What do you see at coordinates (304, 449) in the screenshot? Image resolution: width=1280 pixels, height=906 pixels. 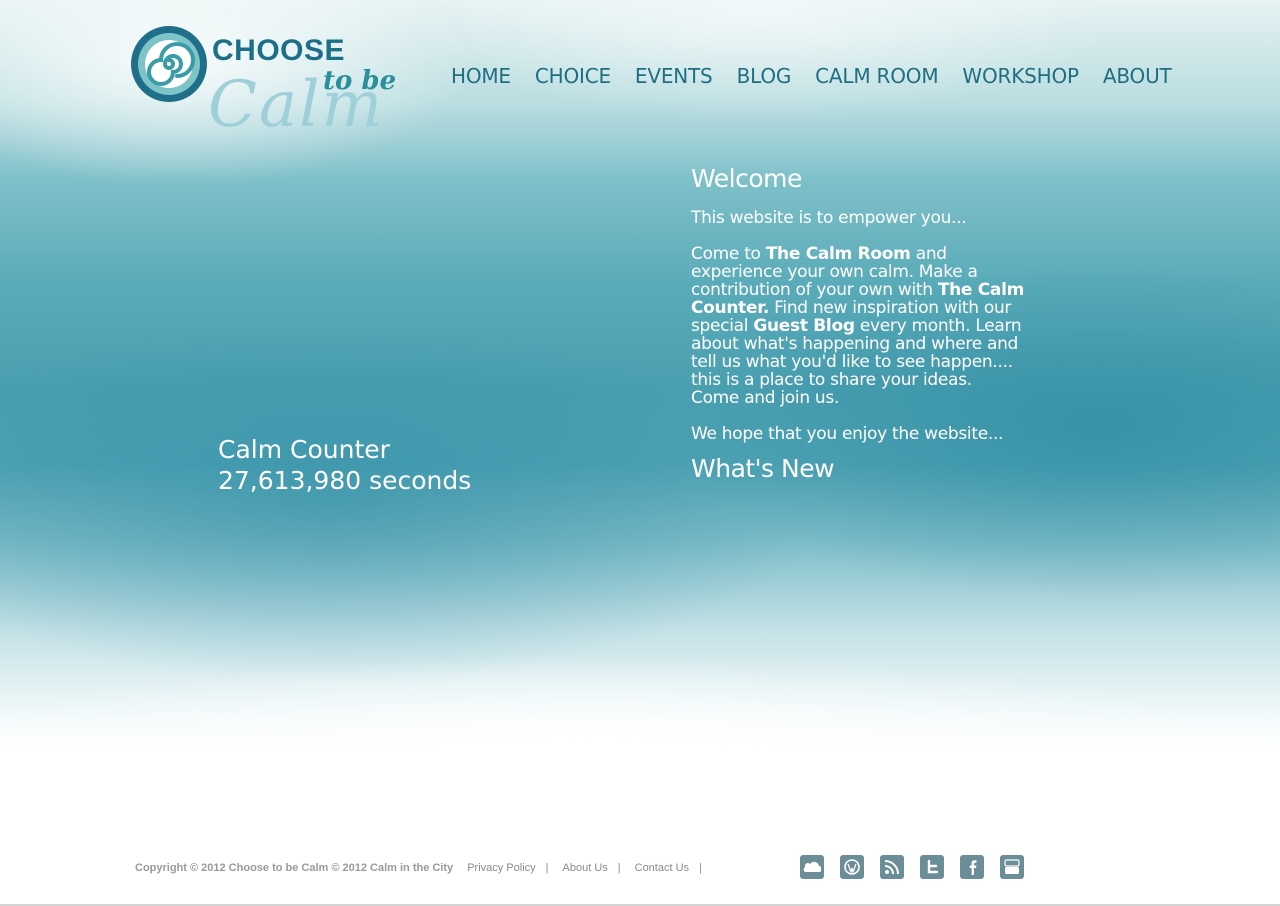 I see `calm-counter-title: Calm Counter` at bounding box center [304, 449].